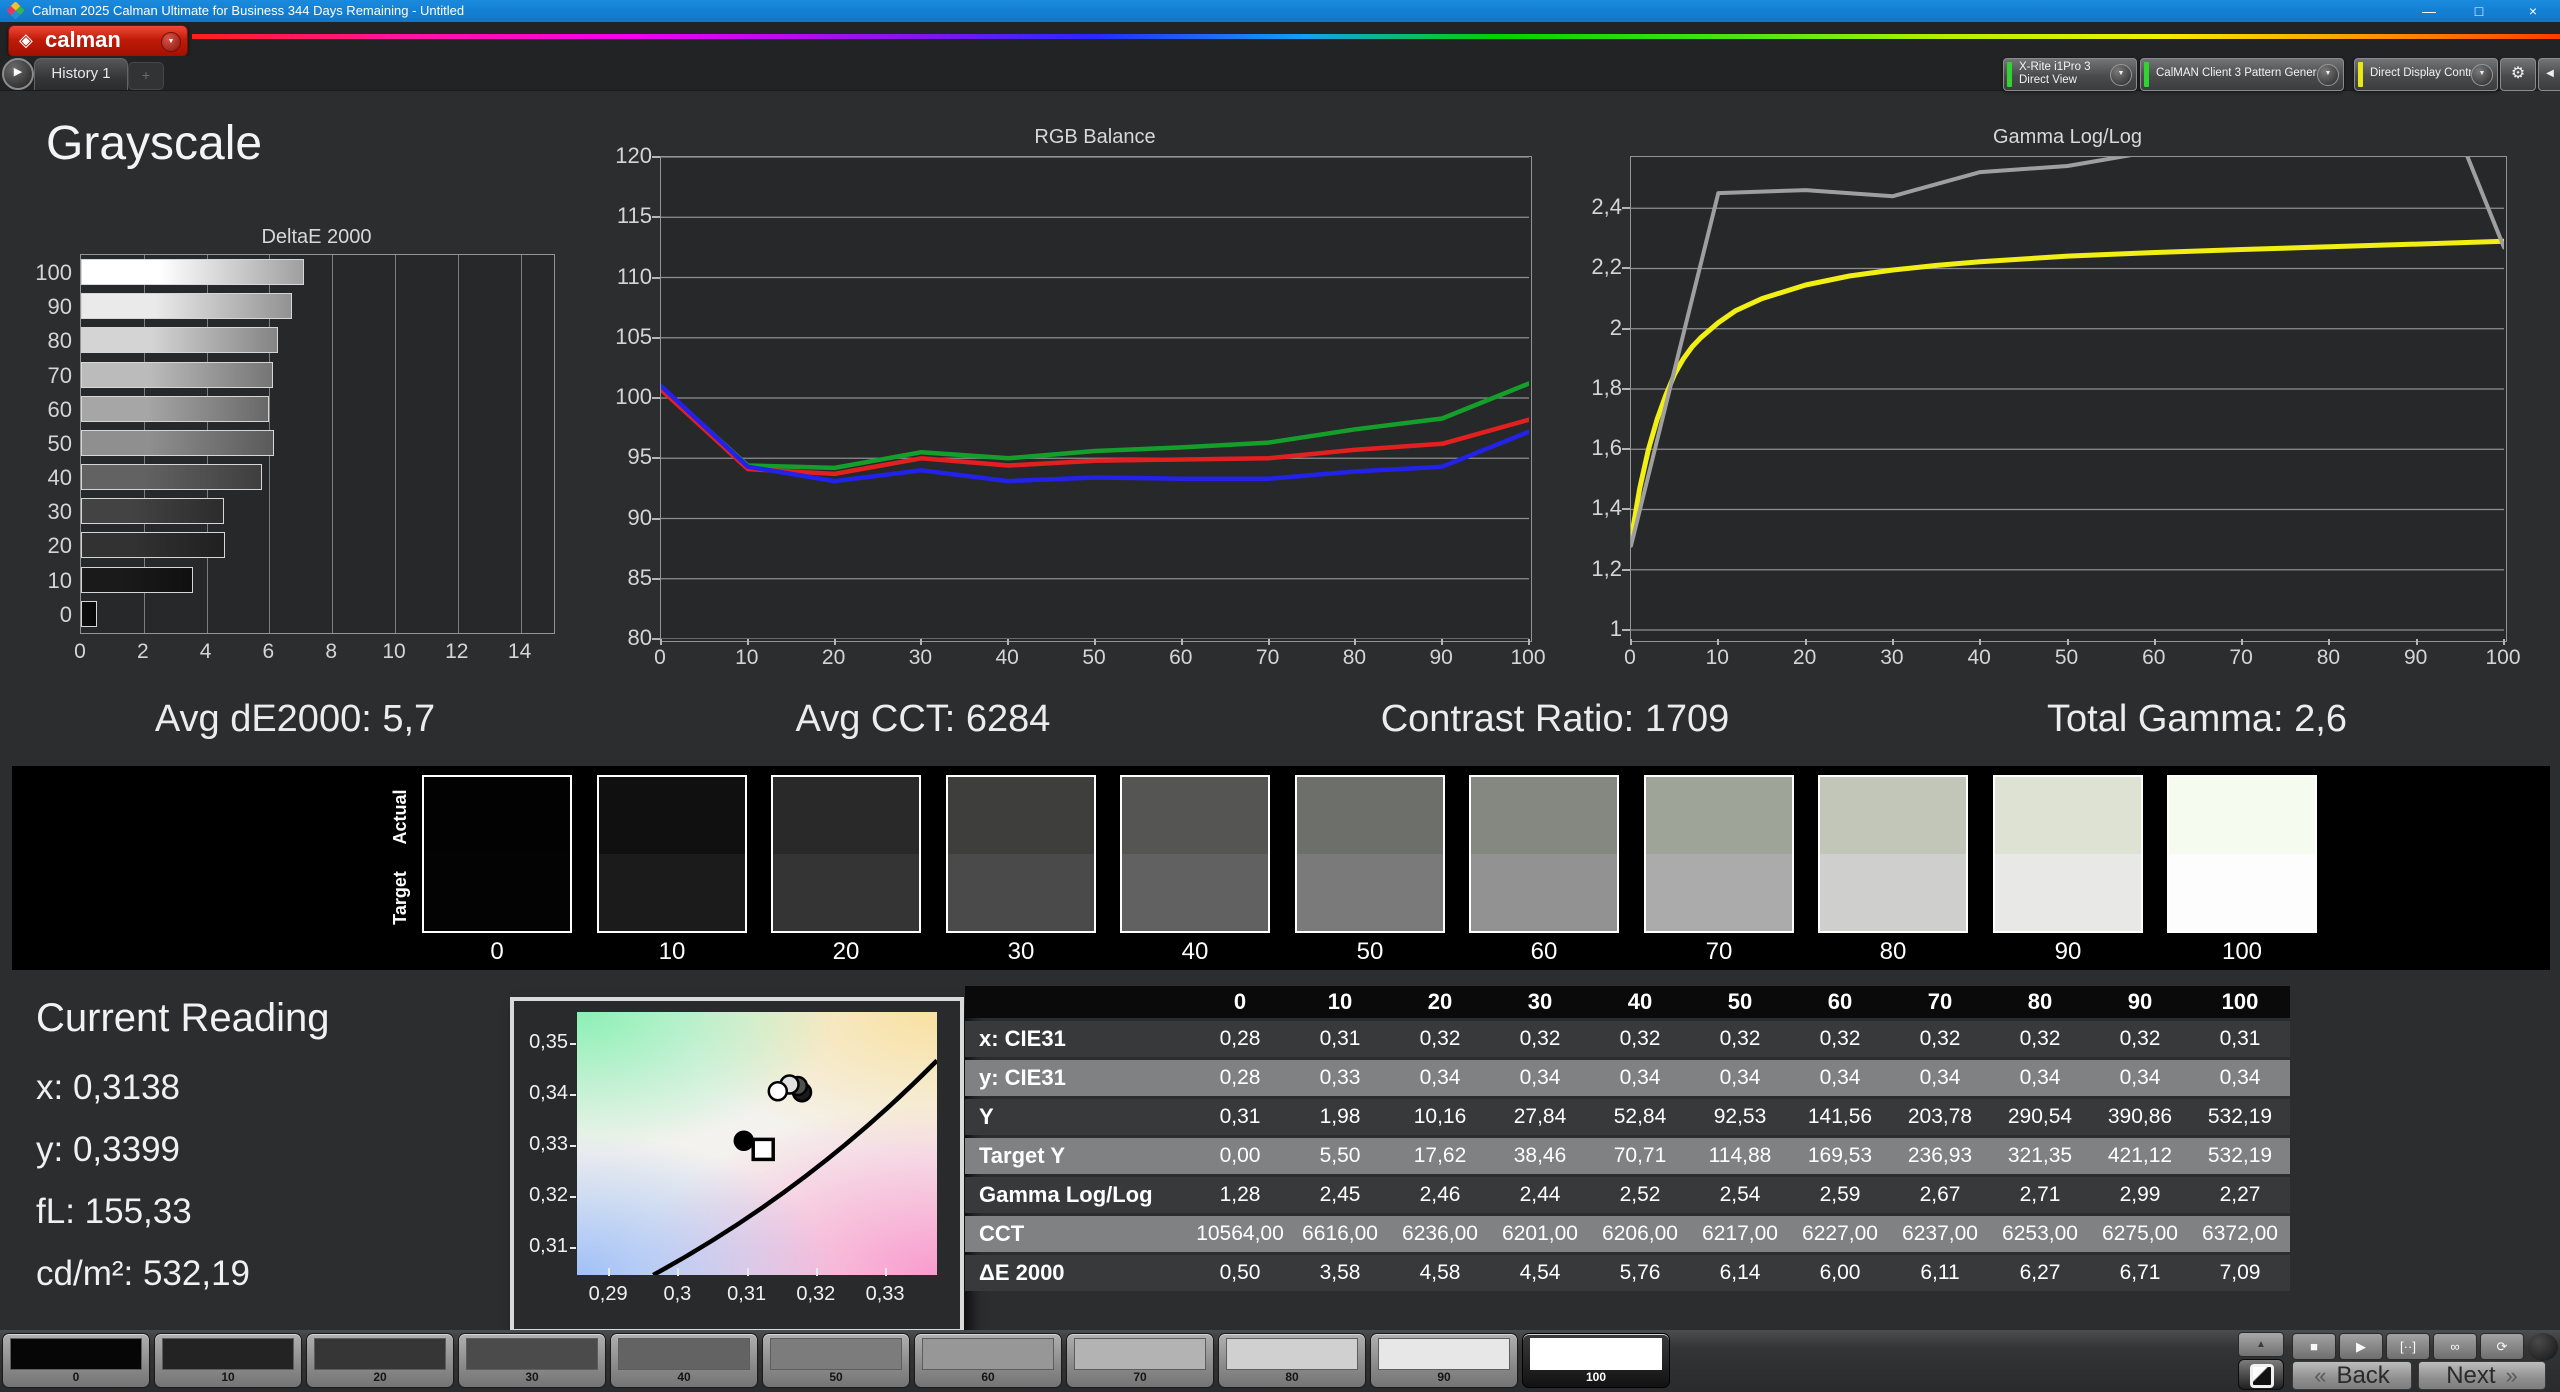 The width and height of the screenshot is (2560, 1392). I want to click on deltae-ytick-label: 60, so click(59, 409).